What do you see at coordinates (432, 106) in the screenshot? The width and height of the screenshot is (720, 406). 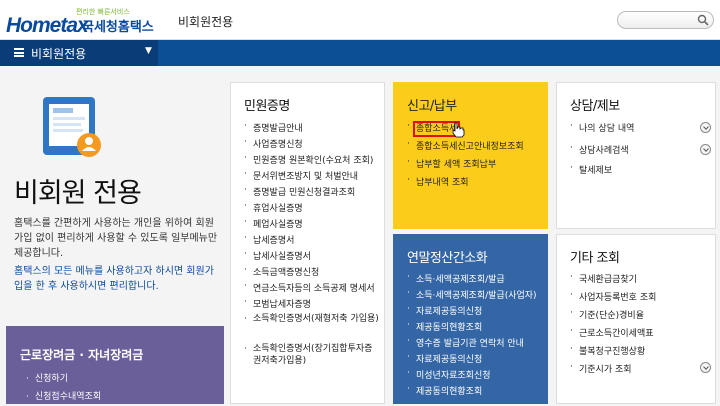 I see `filing-payment-title: 신고/납부` at bounding box center [432, 106].